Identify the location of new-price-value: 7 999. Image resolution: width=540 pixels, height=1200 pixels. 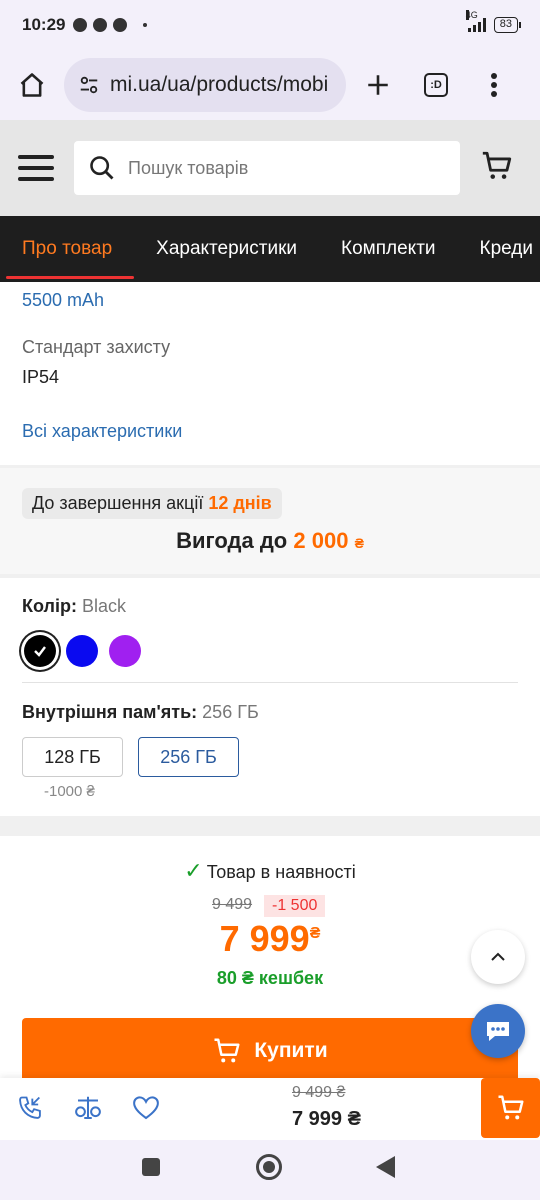
(264, 938).